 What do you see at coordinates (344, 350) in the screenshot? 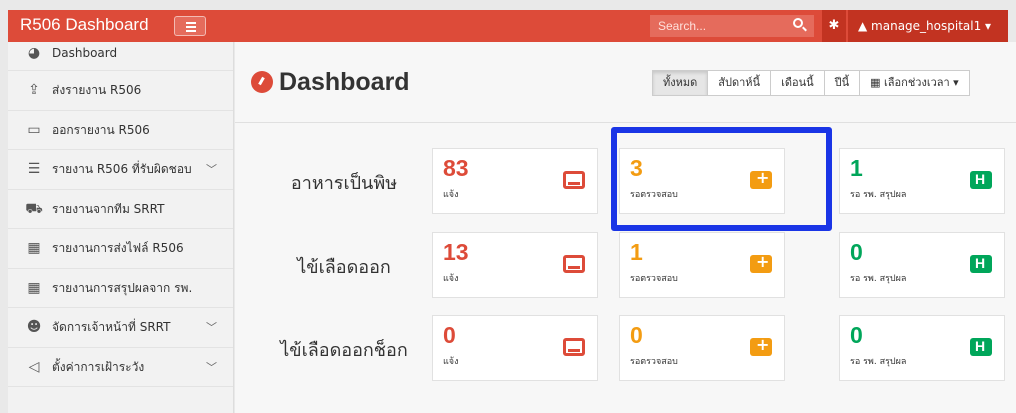
I see `row-label-dengue-shock: ไข้เลือดออกช็อก` at bounding box center [344, 350].